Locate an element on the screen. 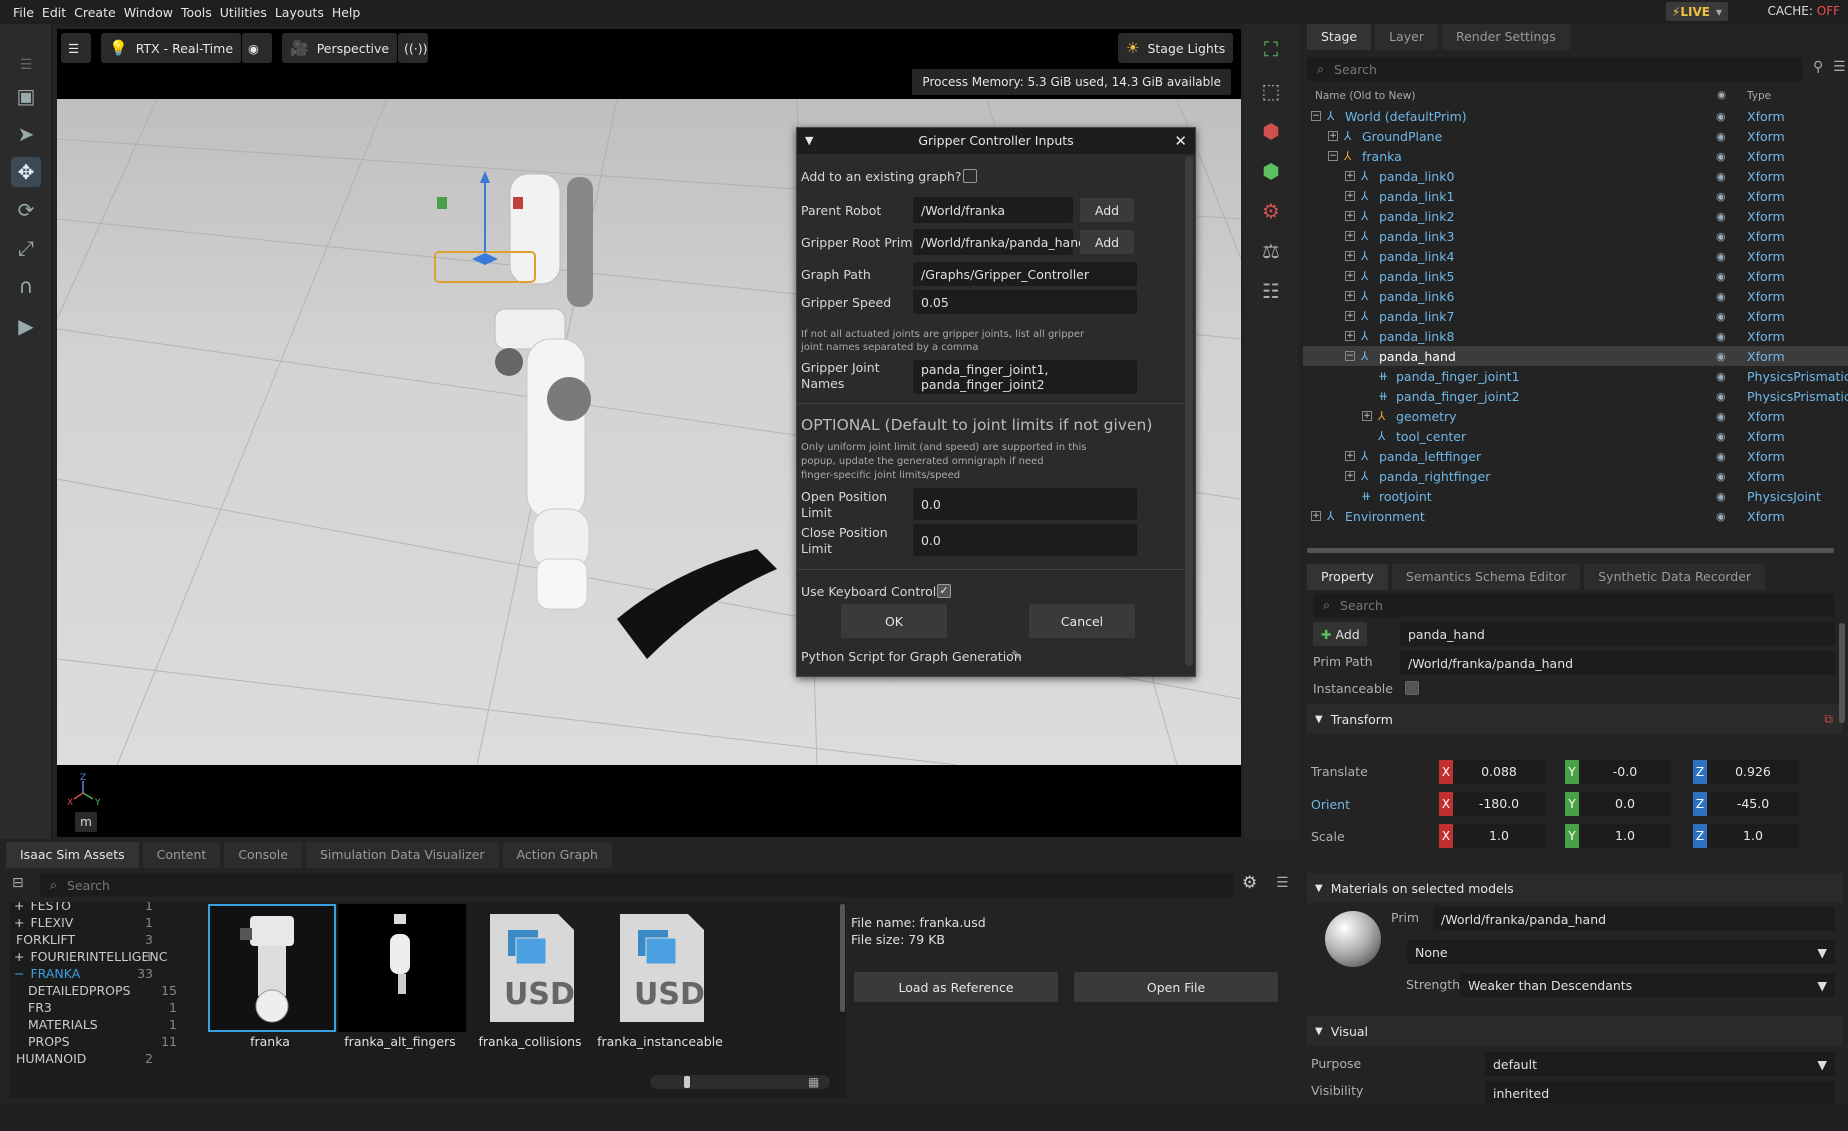 The image size is (1848, 1131). cube-red-icon: ⬢ is located at coordinates (1271, 131).